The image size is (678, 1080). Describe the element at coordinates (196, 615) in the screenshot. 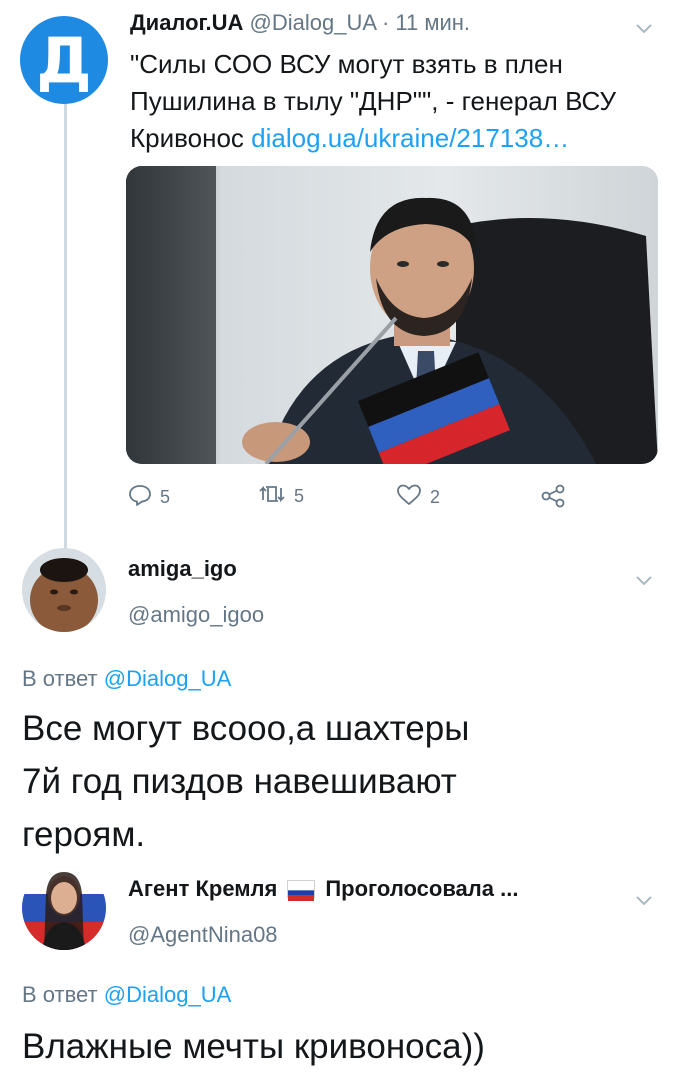

I see `tweet2-handle: @amigo_igoo` at that location.